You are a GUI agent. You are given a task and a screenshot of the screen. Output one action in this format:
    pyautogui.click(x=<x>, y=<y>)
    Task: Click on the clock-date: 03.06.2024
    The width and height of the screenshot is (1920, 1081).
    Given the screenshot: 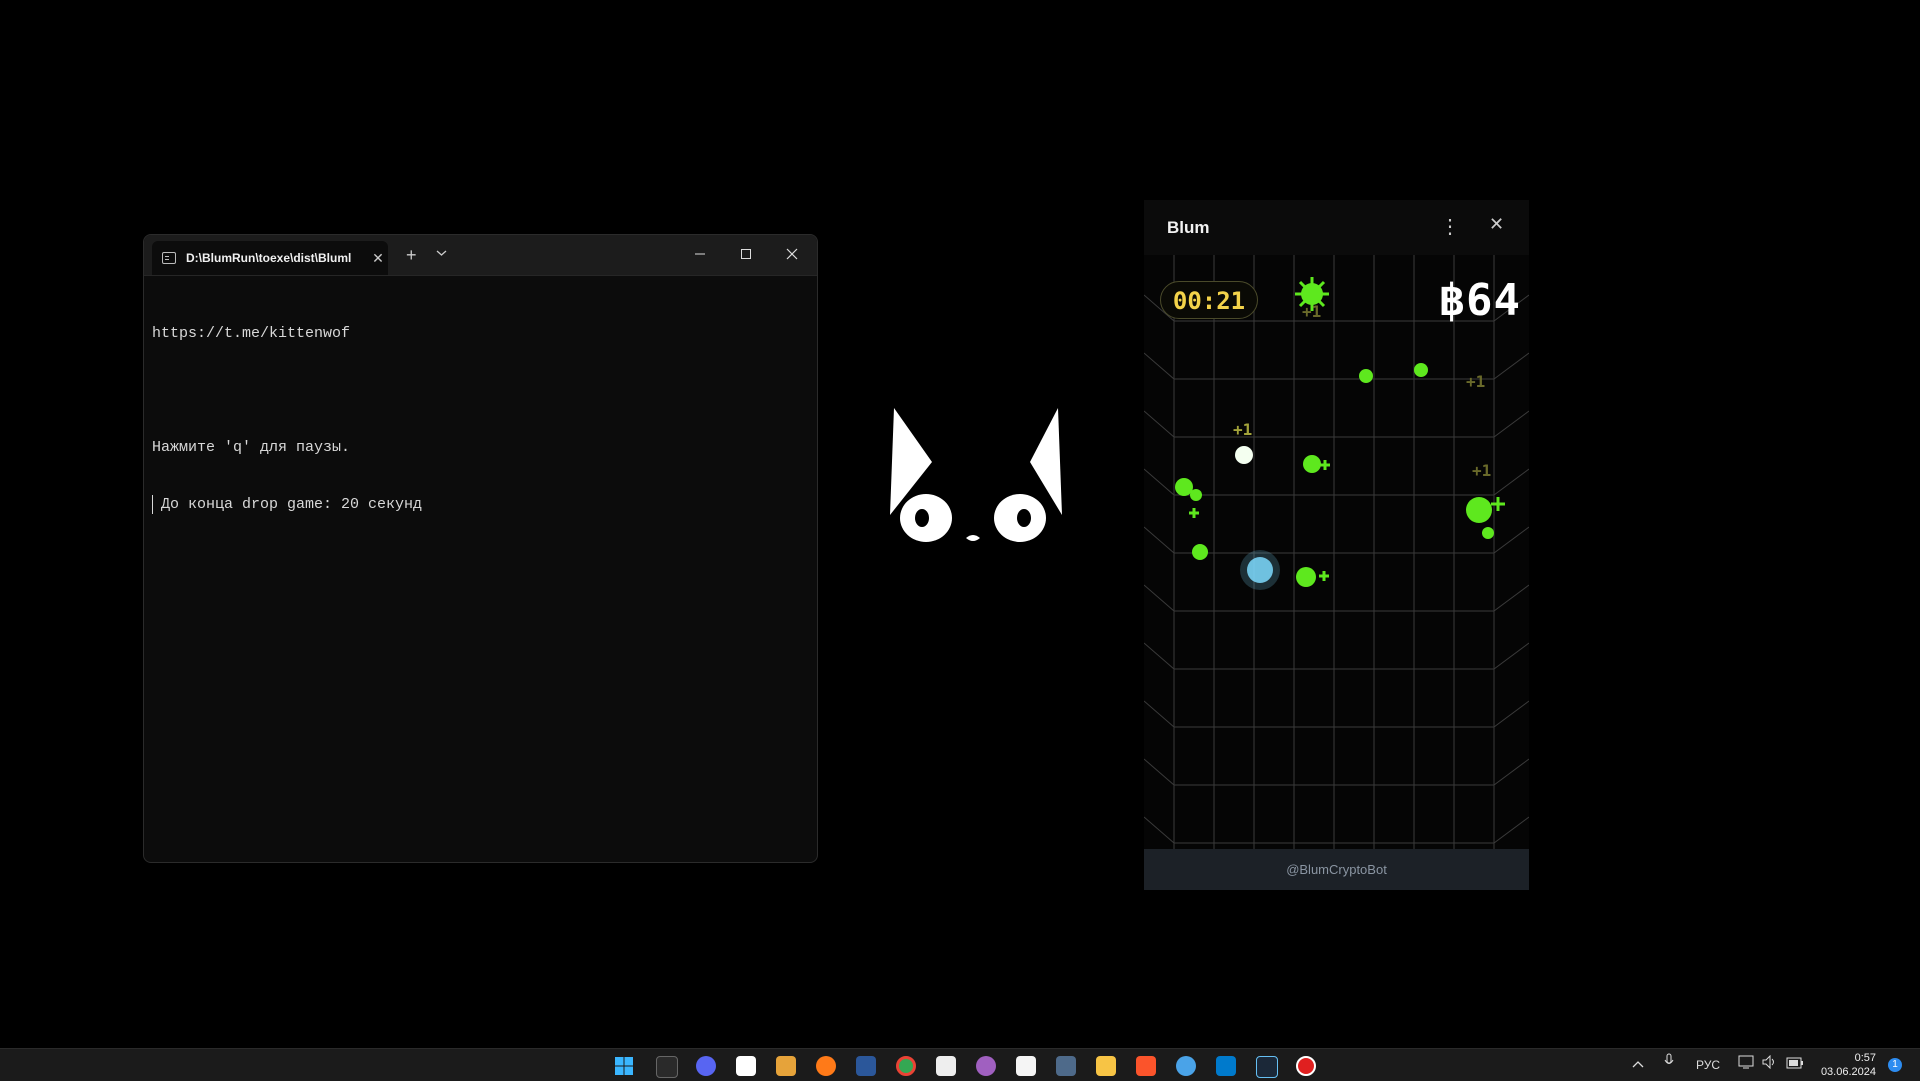 What is the action you would take?
    pyautogui.click(x=1848, y=1072)
    